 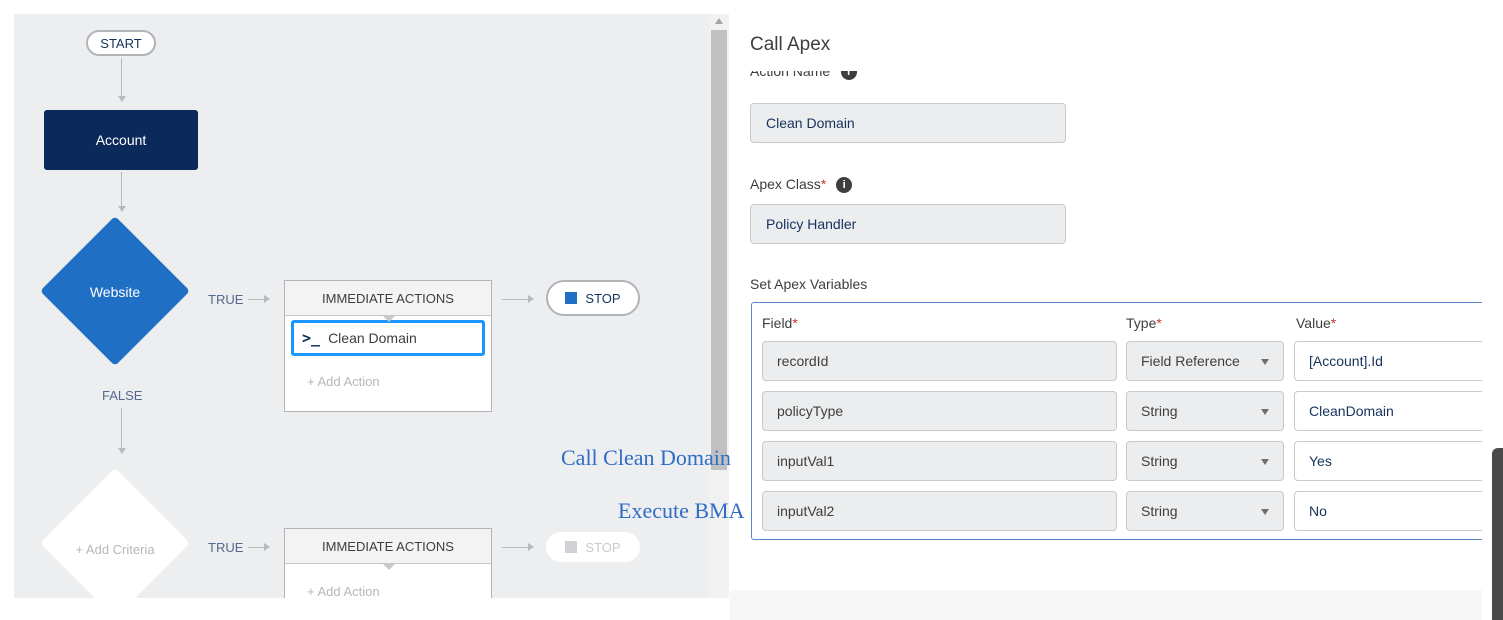 I want to click on action-item-clean-domain: >_ Clean Domain, so click(x=388, y=338).